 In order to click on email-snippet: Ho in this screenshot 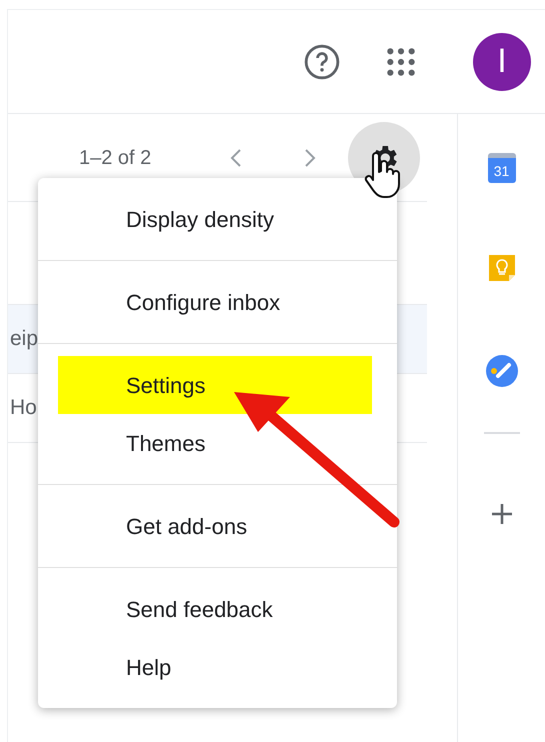, I will do `click(23, 408)`.